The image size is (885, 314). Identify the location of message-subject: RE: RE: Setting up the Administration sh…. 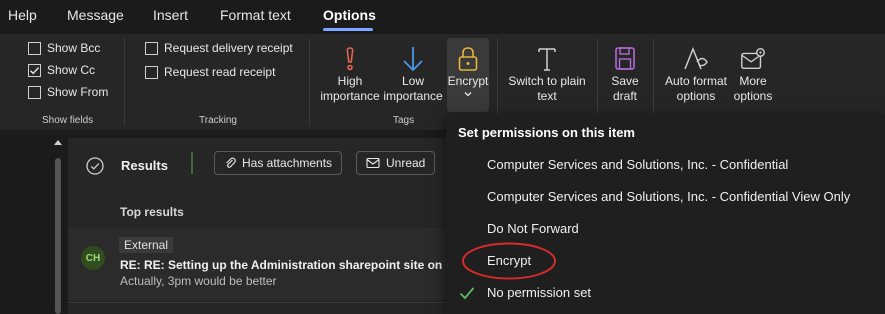
(282, 265).